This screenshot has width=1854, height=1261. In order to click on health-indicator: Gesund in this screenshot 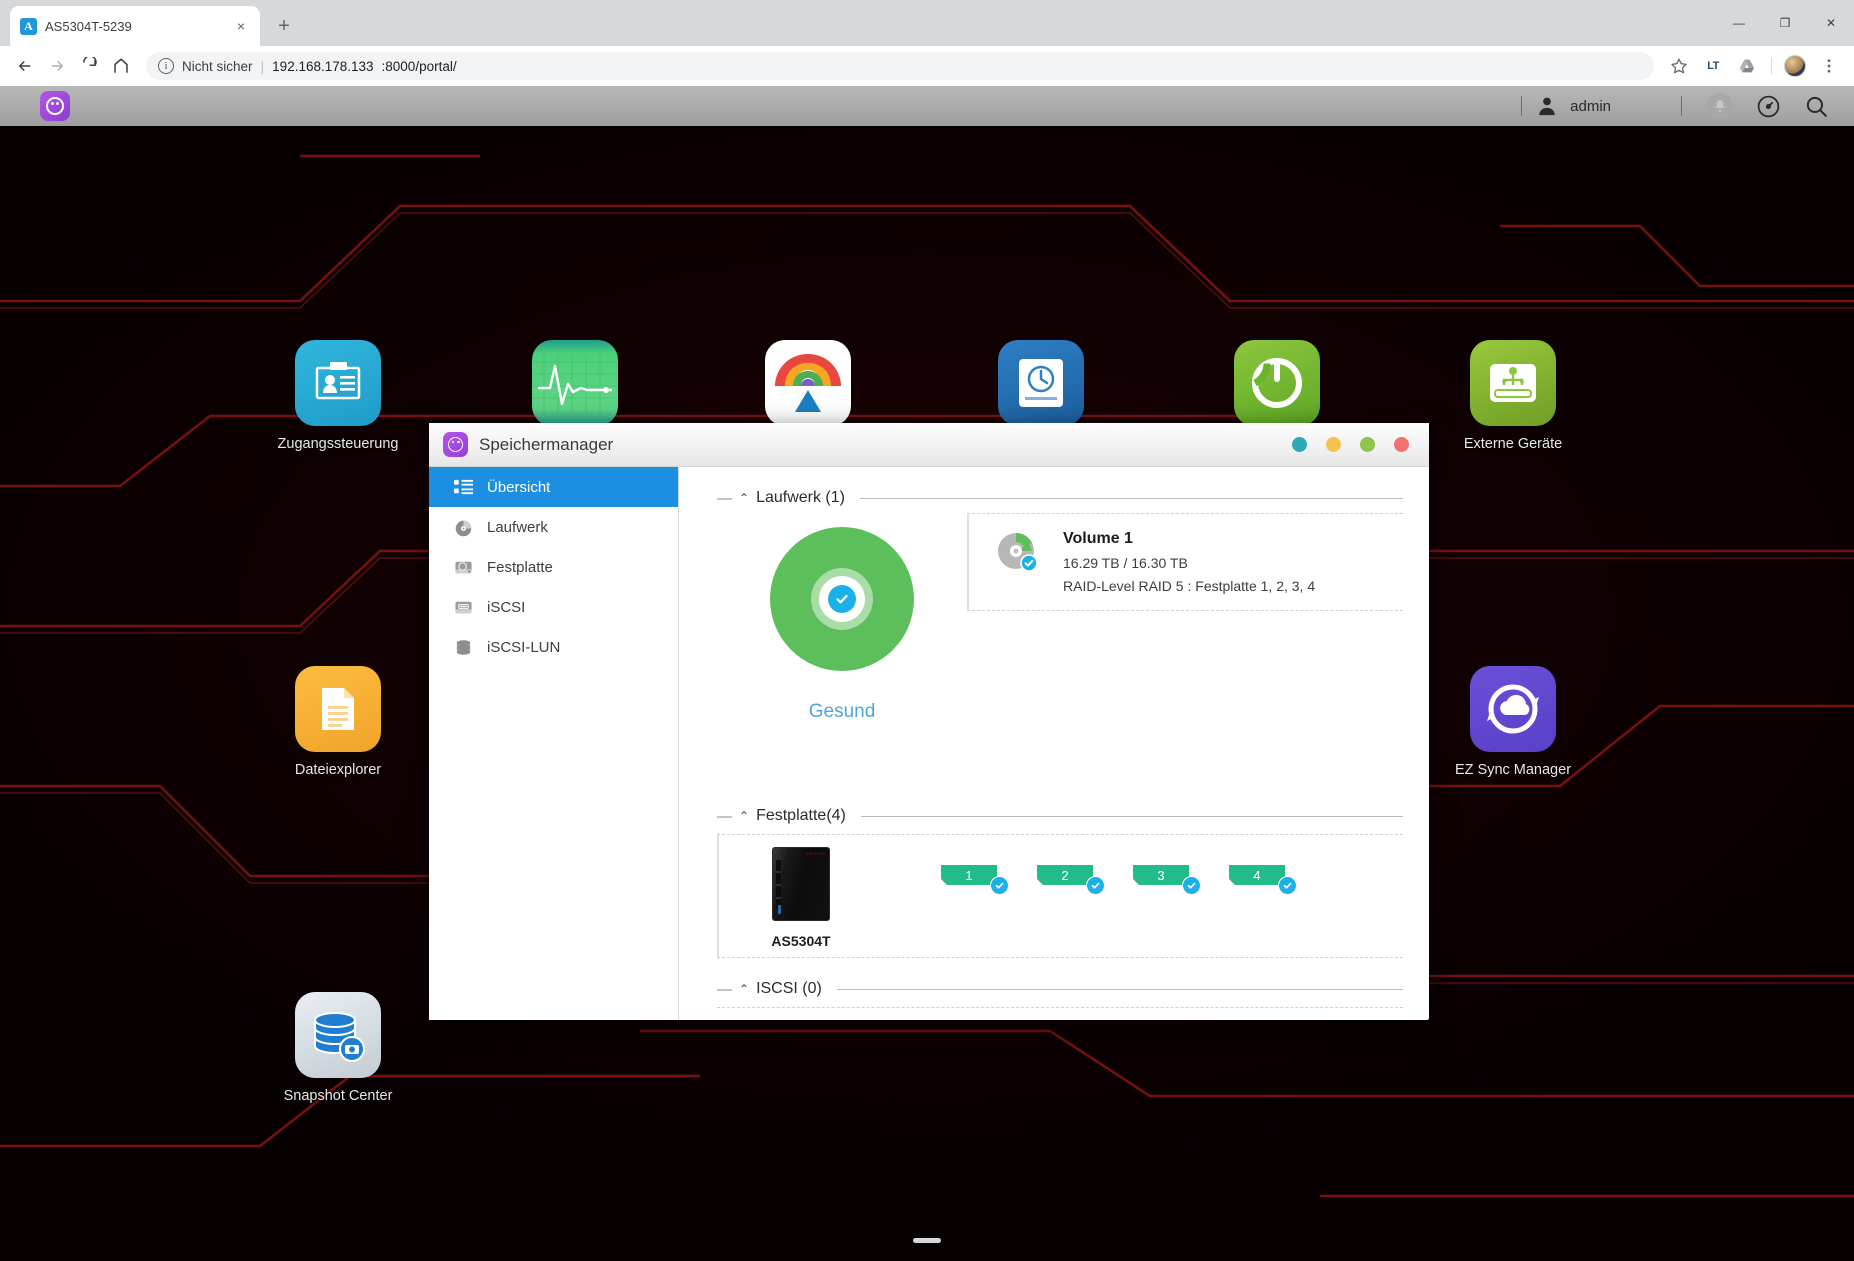, I will do `click(842, 618)`.